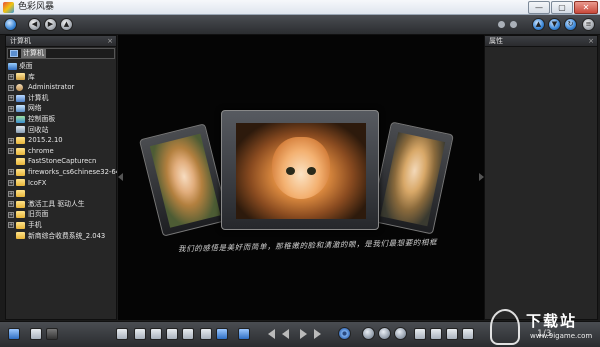  Describe the element at coordinates (36, 7) in the screenshot. I see `window-title: 色彩风暴` at that location.